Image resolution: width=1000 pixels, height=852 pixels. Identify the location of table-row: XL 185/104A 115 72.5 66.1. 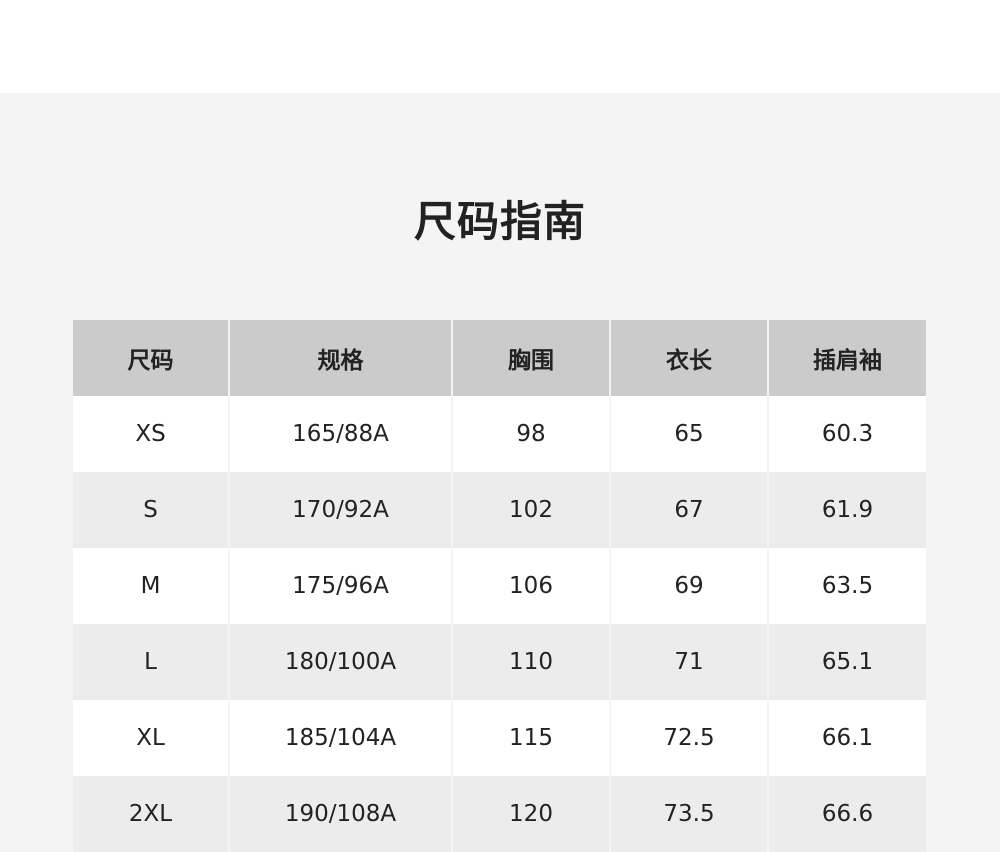
(499, 738).